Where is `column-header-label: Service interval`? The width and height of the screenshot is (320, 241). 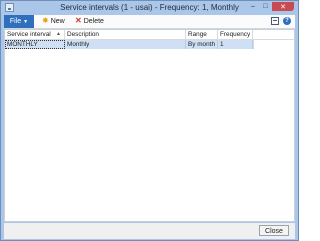
column-header-label: Service interval is located at coordinates (29, 34).